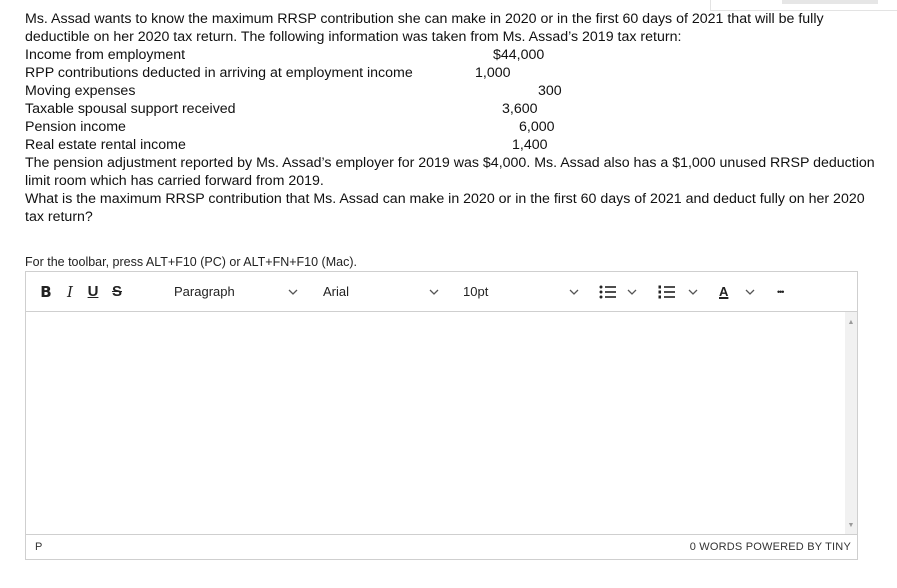 This screenshot has height=588, width=897. What do you see at coordinates (520, 109) in the screenshot?
I see `income-value: 3,600` at bounding box center [520, 109].